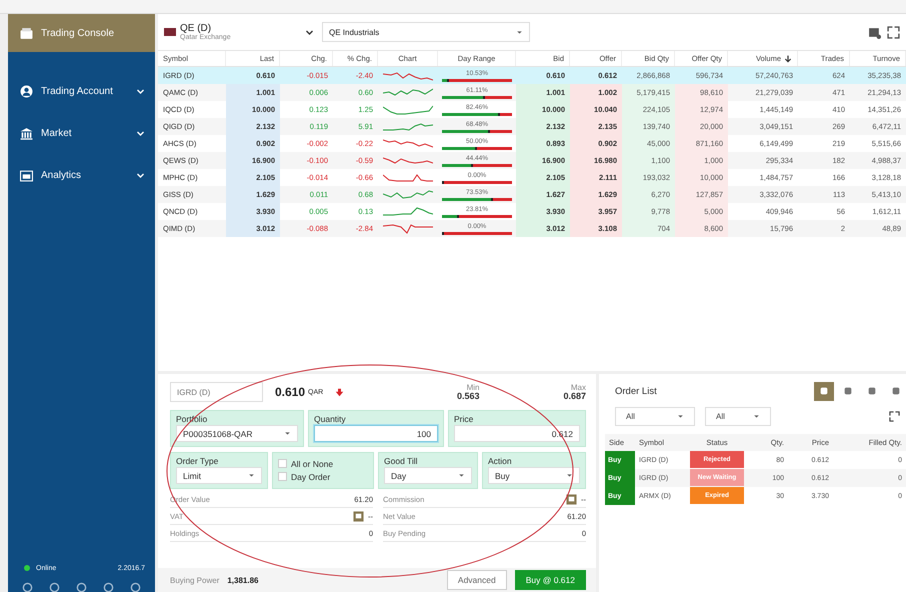  I want to click on checkbox-label: All or None, so click(312, 463).